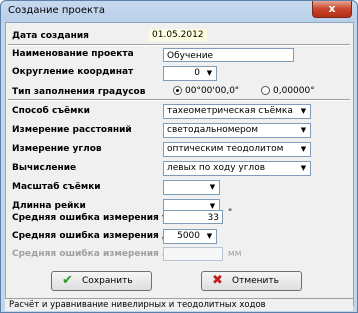  I want to click on project-name-label: Наименование проекта, so click(73, 54).